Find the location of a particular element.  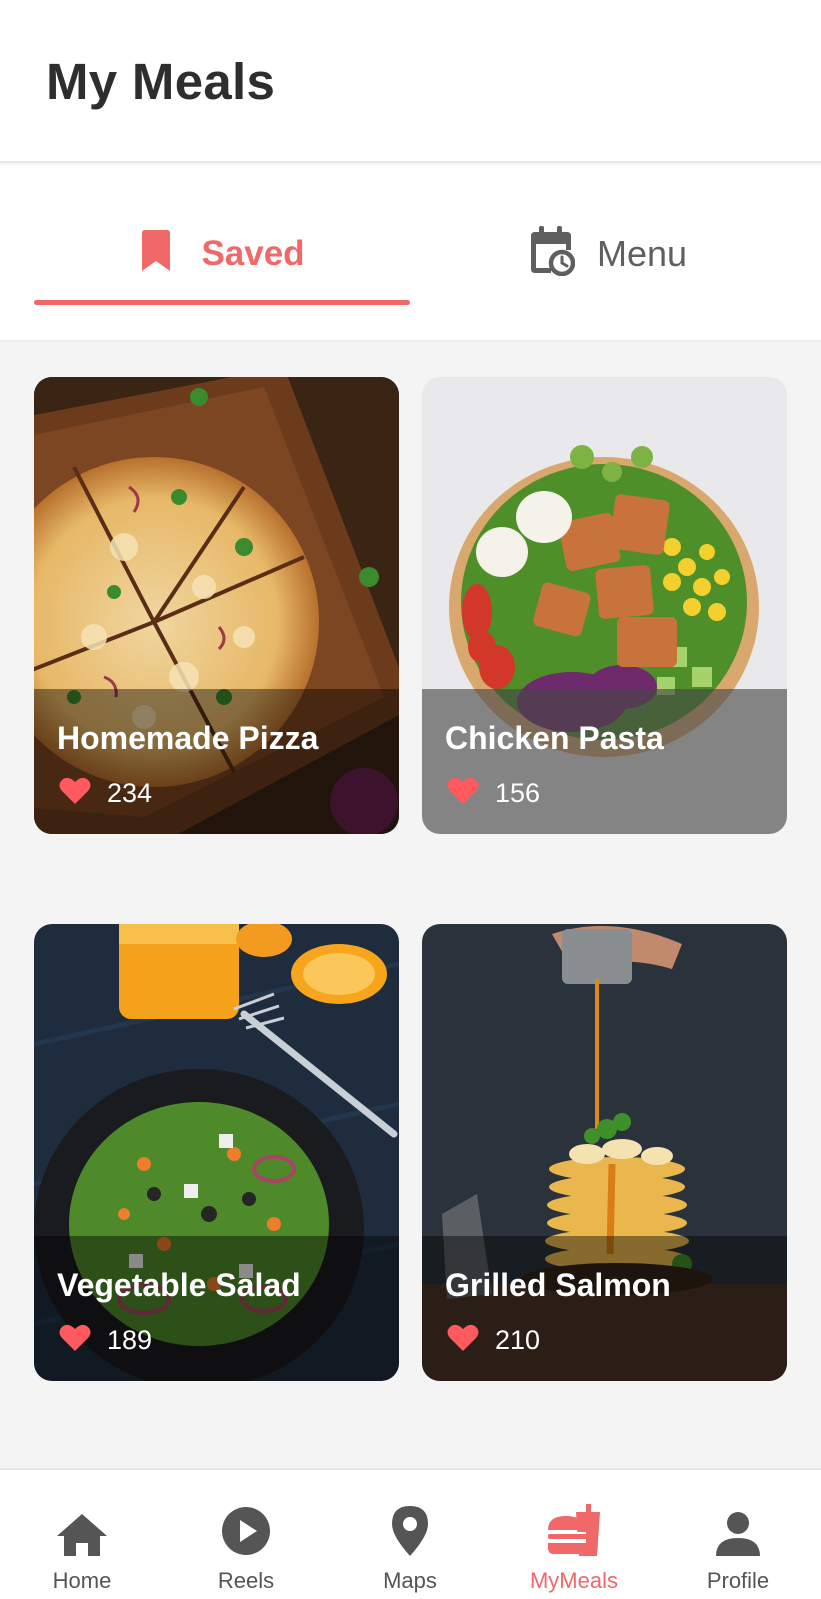

like-count: 189 is located at coordinates (130, 1339).